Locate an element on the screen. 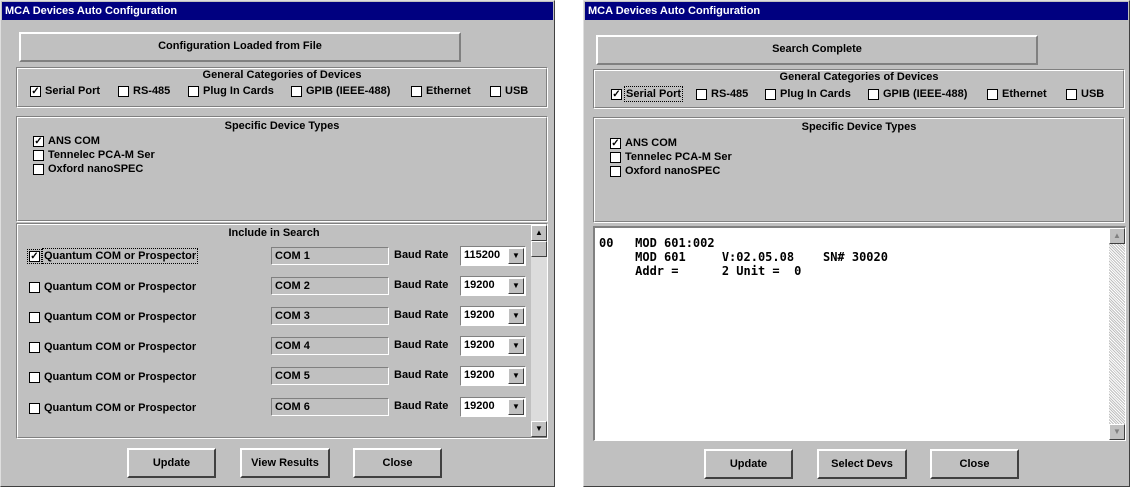 The height and width of the screenshot is (487, 1130). left-plug-in-cards-checkbox: Plug In Cards is located at coordinates (231, 91).